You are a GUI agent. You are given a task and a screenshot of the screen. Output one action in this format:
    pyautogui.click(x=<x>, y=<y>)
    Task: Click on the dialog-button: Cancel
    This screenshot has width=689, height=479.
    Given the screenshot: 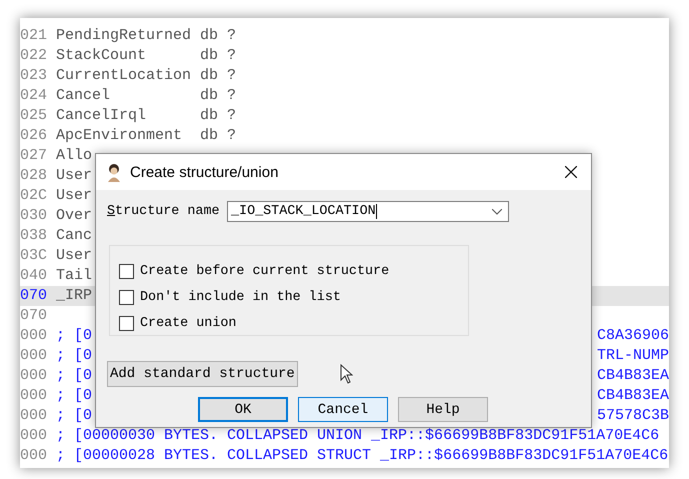 What is the action you would take?
    pyautogui.click(x=343, y=409)
    